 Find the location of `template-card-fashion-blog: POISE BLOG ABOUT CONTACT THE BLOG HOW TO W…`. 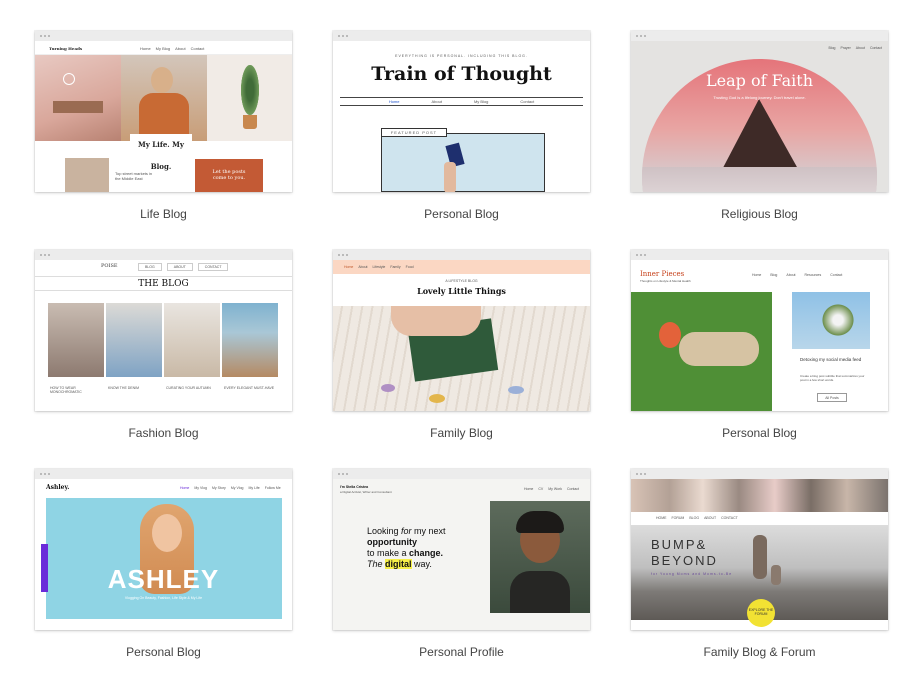

template-card-fashion-blog: POISE BLOG ABOUT CONTACT THE BLOG HOW TO W… is located at coordinates (163, 345).